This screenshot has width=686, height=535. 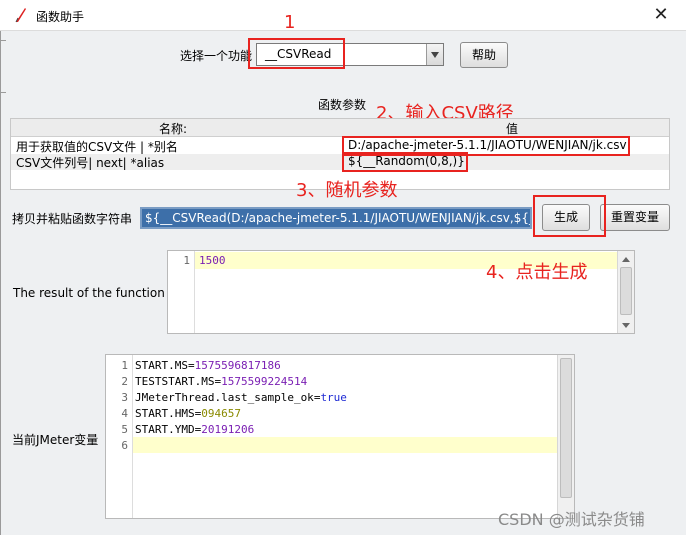 I want to click on column-header-value: 值, so click(x=512, y=129).